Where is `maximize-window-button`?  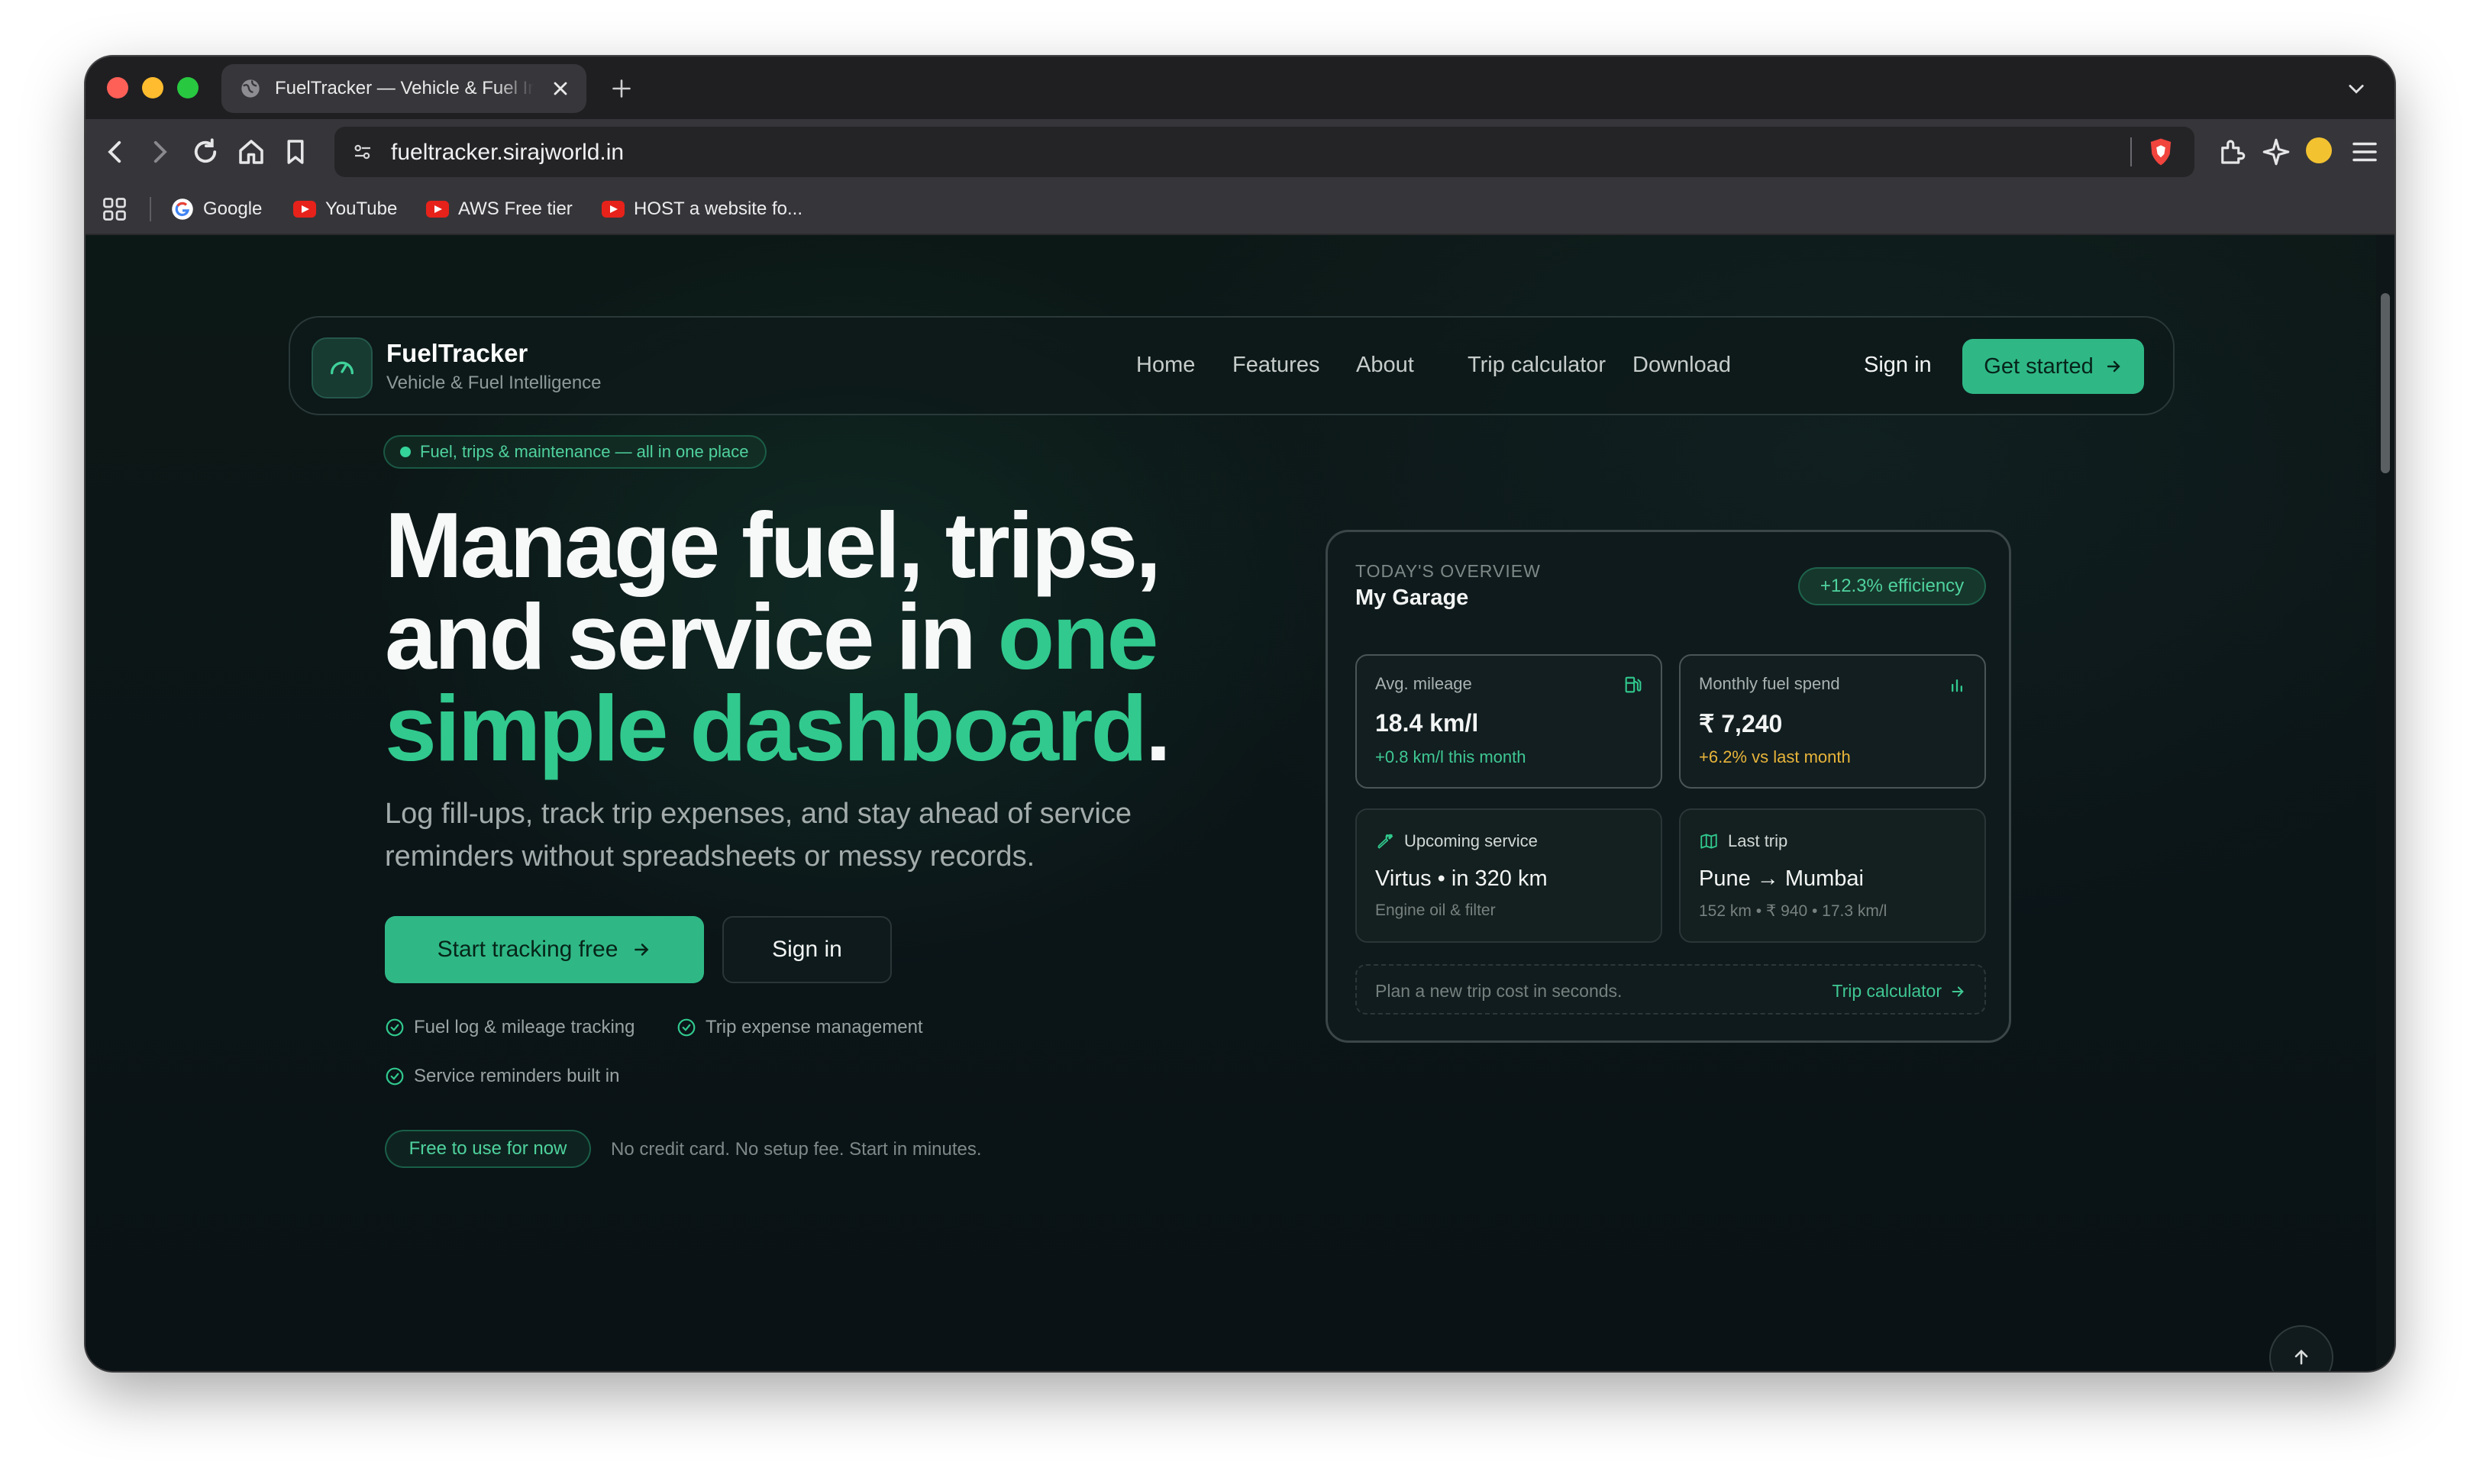 maximize-window-button is located at coordinates (188, 87).